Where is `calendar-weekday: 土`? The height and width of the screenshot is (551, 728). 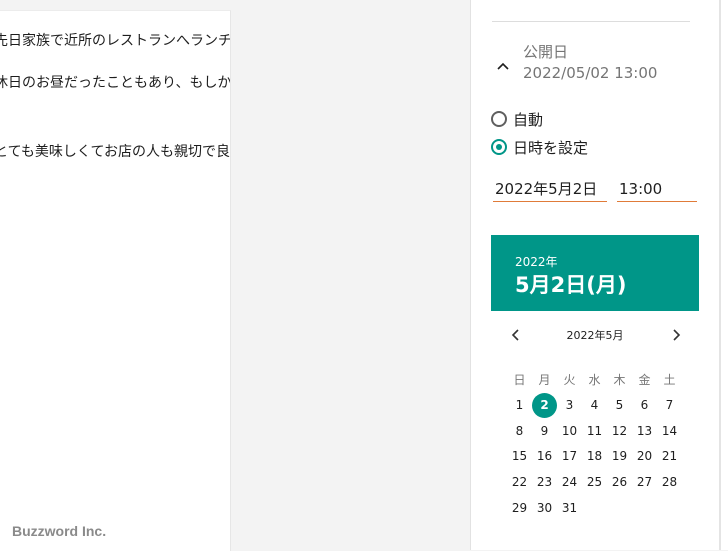 calendar-weekday: 土 is located at coordinates (669, 380).